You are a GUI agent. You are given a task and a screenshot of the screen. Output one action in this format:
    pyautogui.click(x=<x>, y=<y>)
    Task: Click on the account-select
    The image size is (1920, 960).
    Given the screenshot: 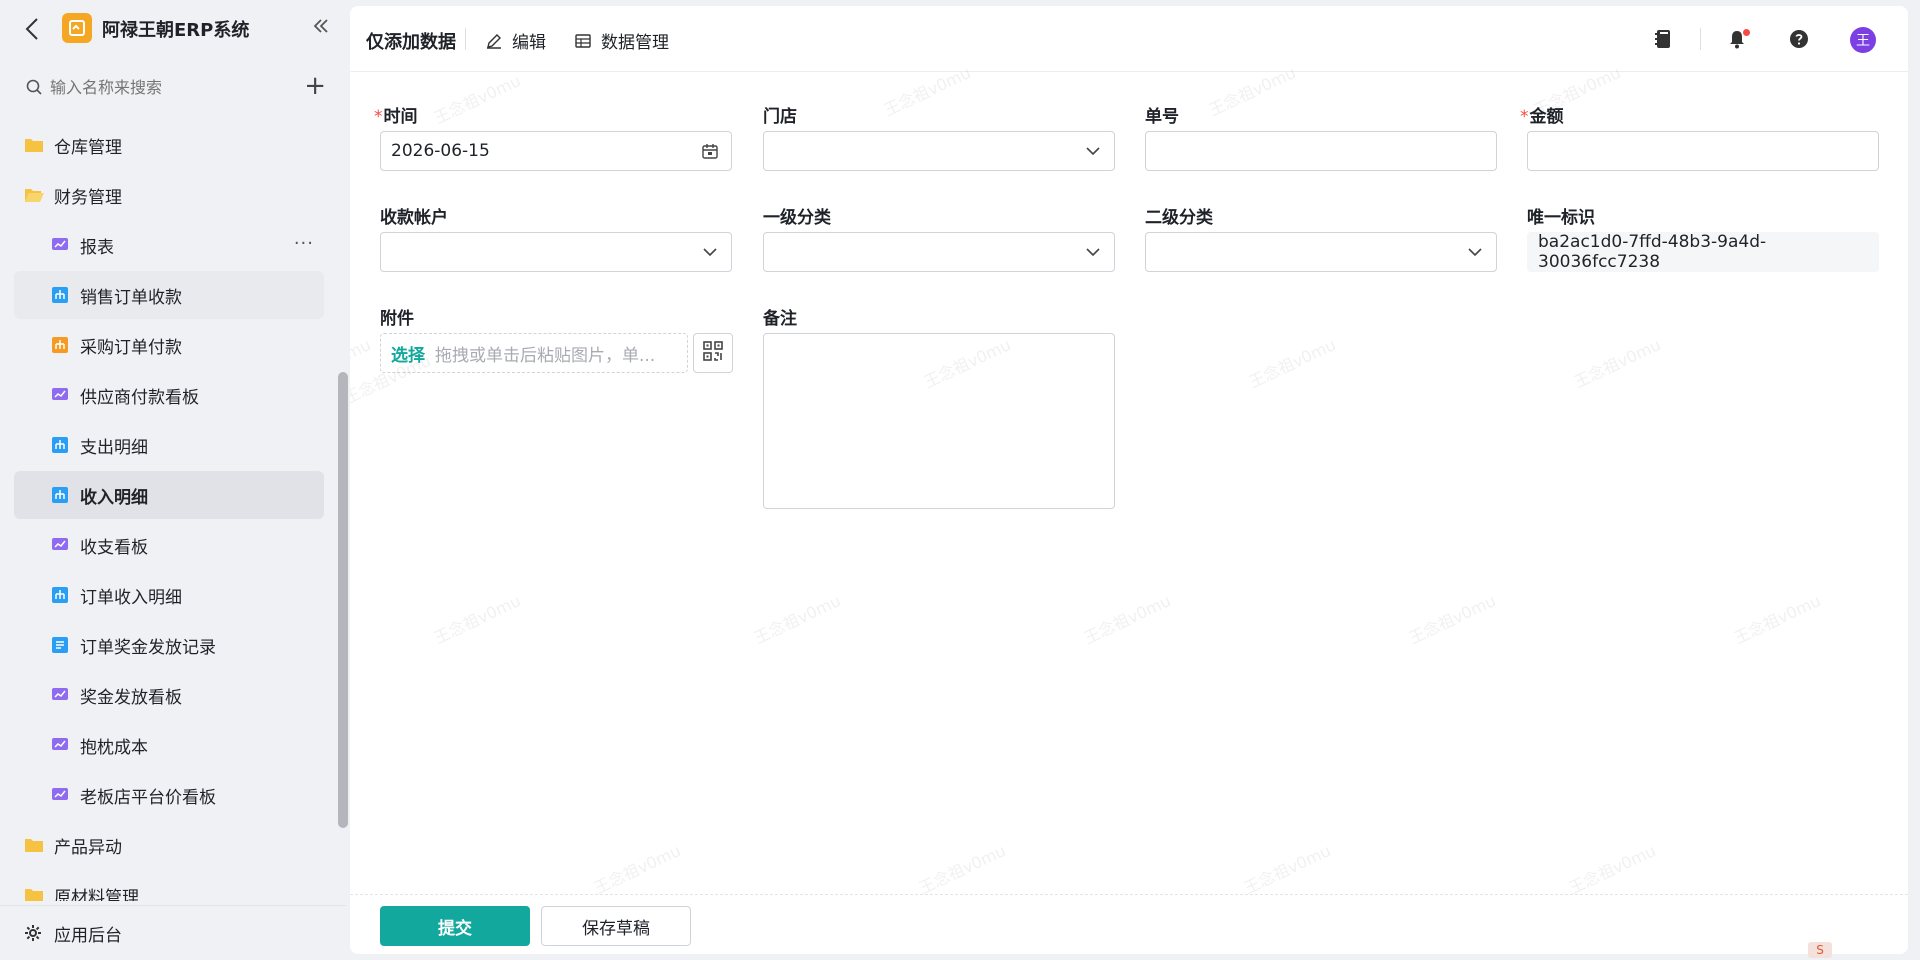 What is the action you would take?
    pyautogui.click(x=556, y=252)
    